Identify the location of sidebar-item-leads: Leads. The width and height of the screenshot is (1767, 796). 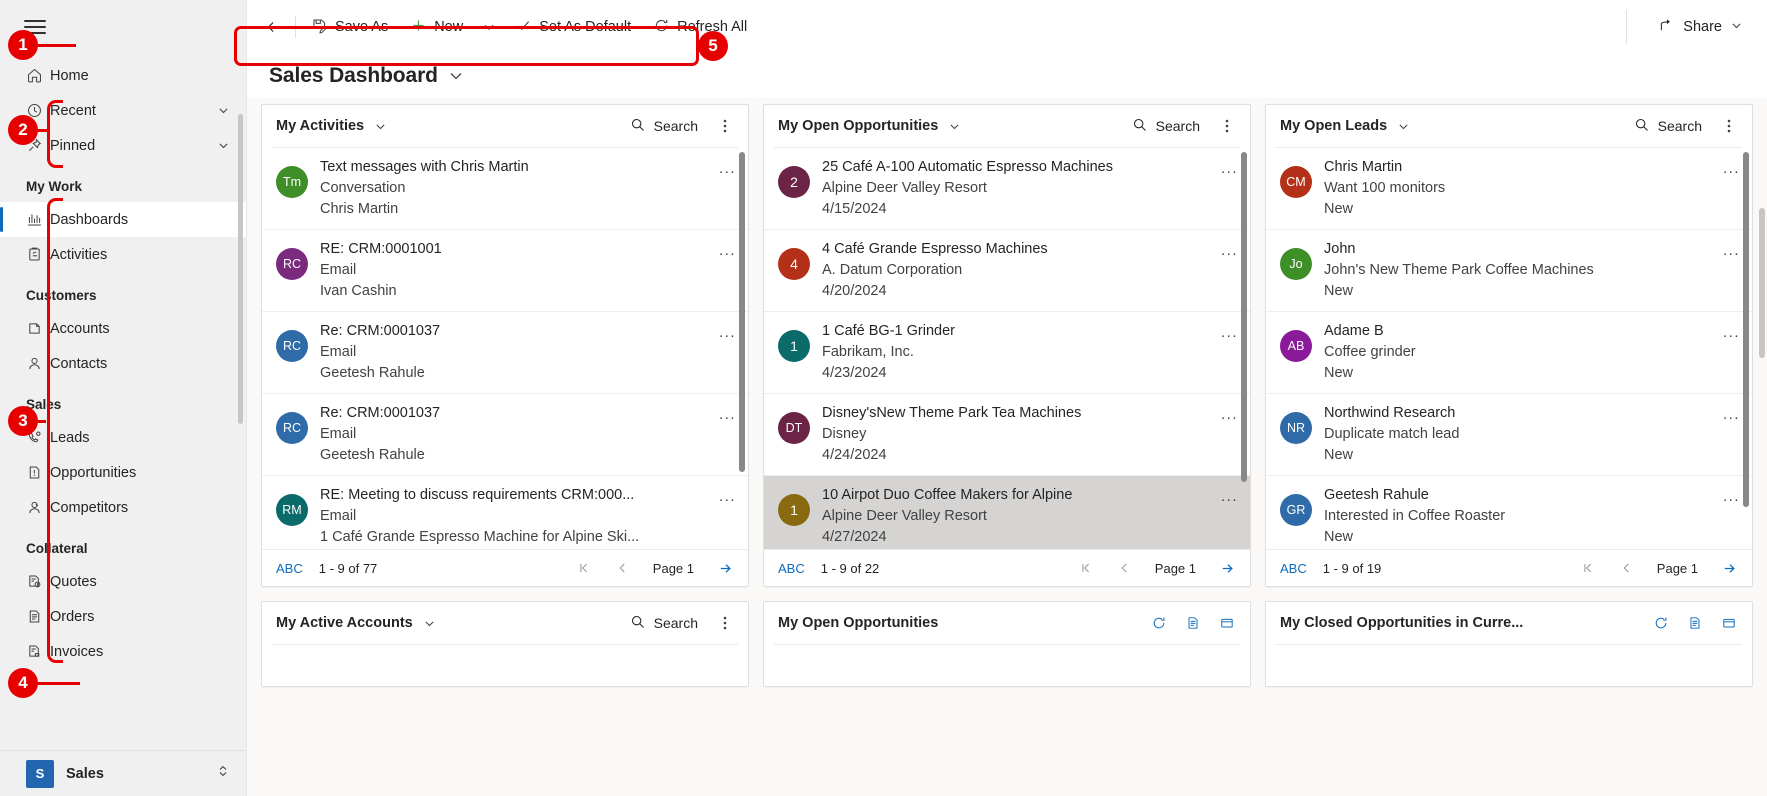
(123, 437).